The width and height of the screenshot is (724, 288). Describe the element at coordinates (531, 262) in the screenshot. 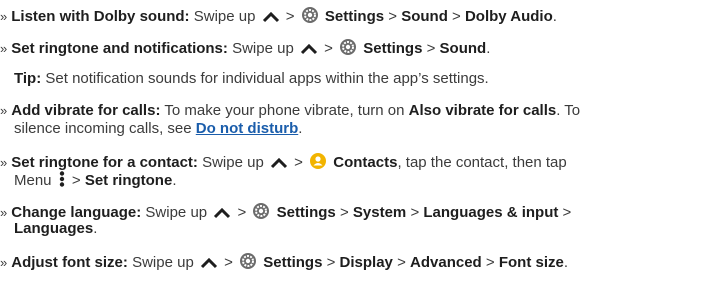

I see `path-step: Font size` at that location.